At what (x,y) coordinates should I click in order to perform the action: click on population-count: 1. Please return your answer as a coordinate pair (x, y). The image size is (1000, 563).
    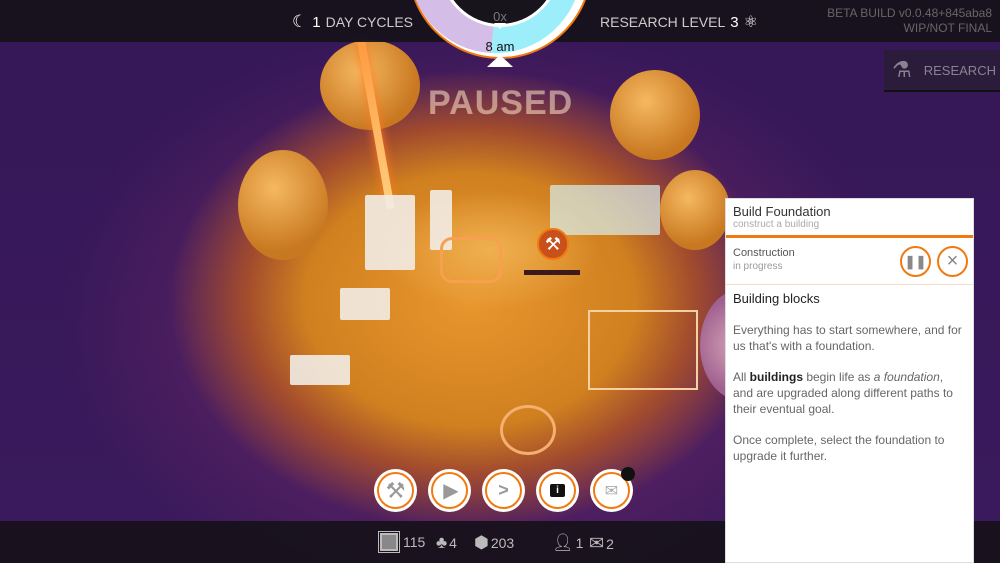
    Looking at the image, I should click on (579, 543).